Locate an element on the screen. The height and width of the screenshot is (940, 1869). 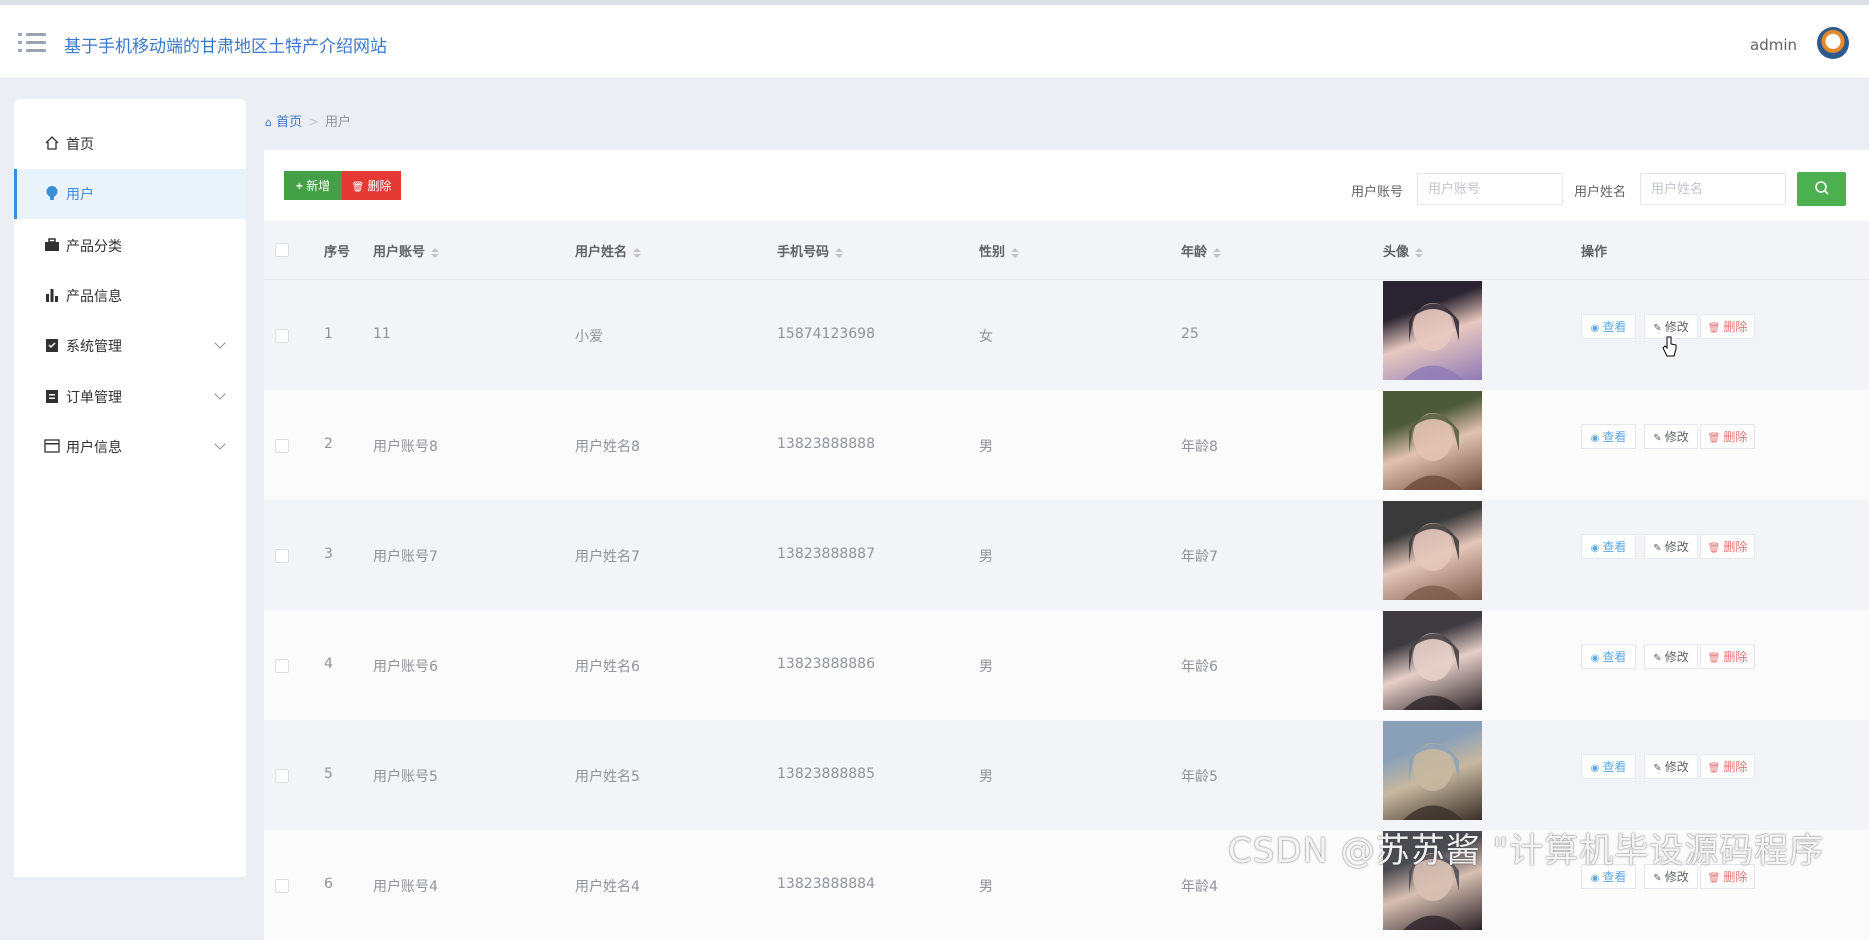
portrait-image is located at coordinates (1433, 781).